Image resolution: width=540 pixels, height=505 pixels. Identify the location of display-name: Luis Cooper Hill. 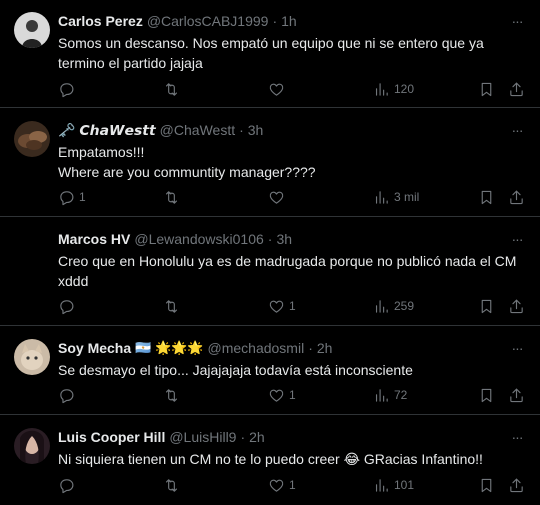
(111, 437).